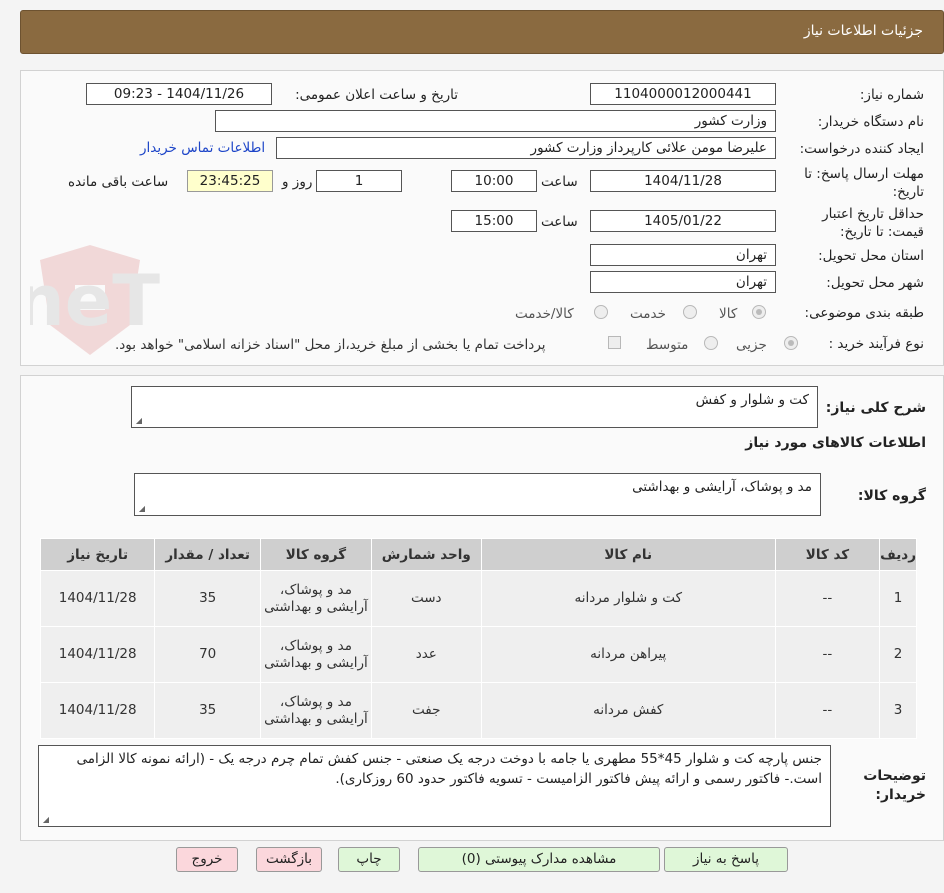 The width and height of the screenshot is (944, 893). I want to click on category-label: طبقه بندی موضوعی:, so click(864, 313).